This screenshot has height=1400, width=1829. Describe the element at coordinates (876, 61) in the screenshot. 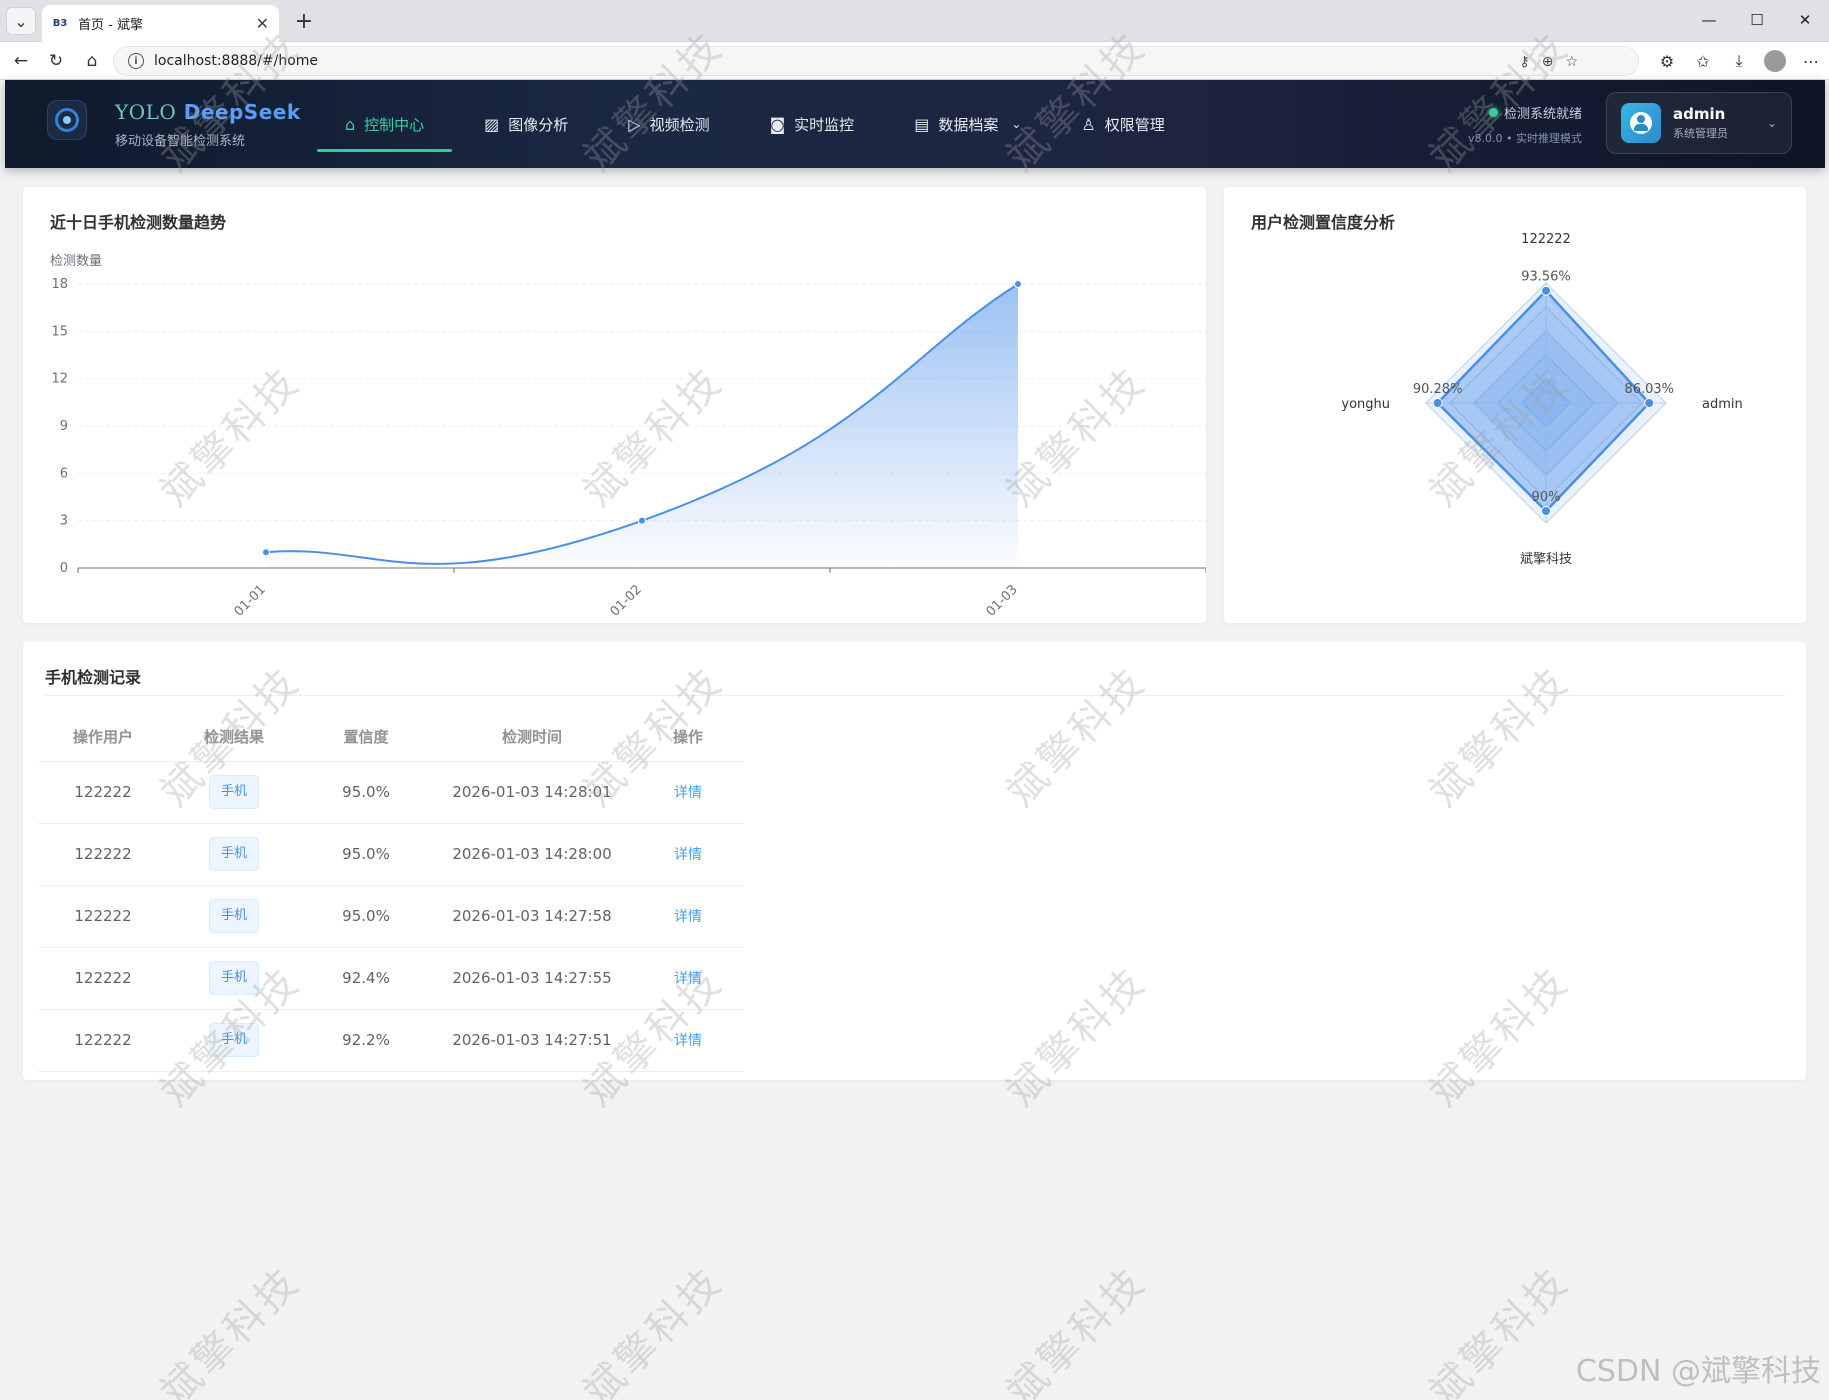

I see `address-bar: i localhost:8888/#/home ⚷ ⊕ ☆` at that location.